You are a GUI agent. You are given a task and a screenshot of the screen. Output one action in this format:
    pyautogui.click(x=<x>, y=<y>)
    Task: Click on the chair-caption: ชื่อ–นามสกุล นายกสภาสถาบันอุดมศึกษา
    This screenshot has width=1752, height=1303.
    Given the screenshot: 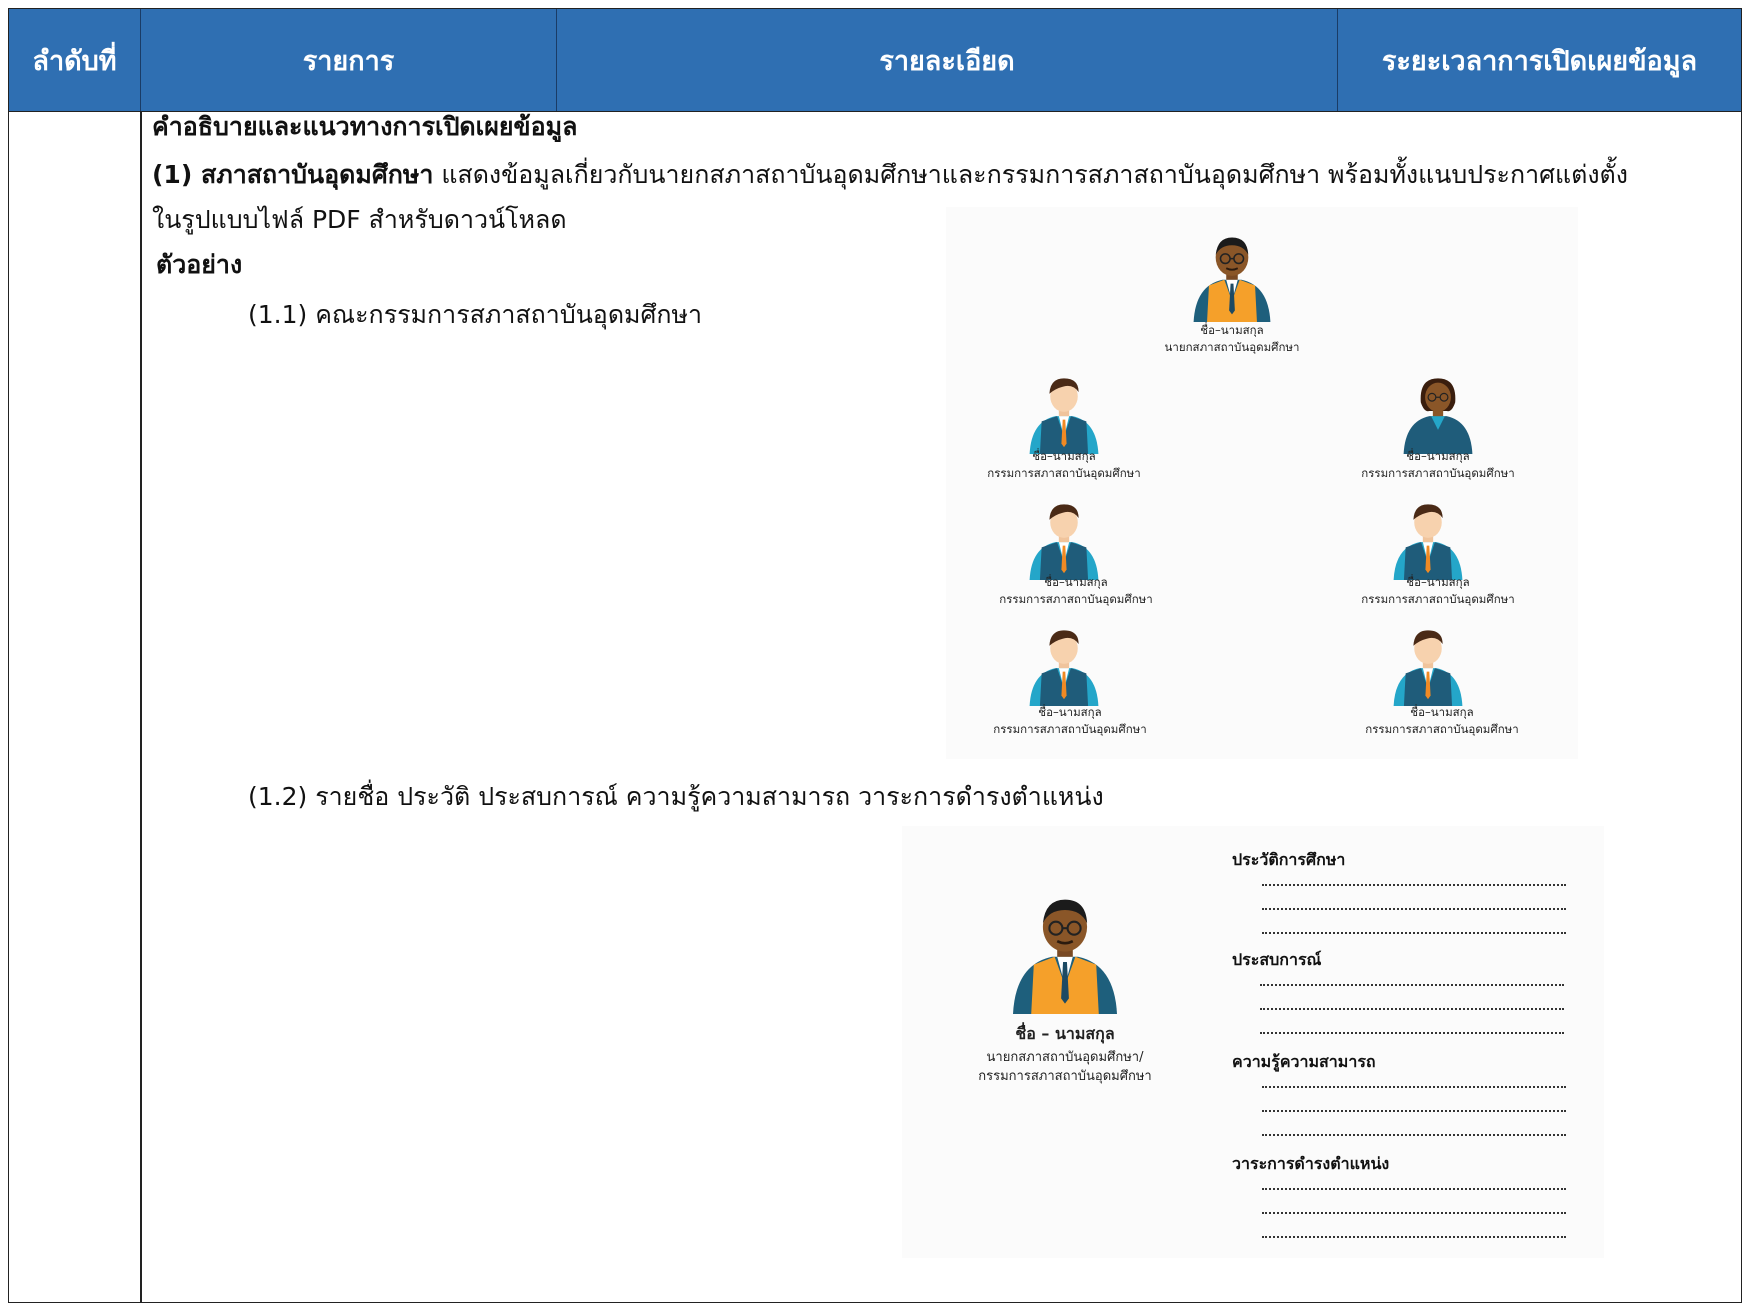 What is the action you would take?
    pyautogui.click(x=1232, y=338)
    